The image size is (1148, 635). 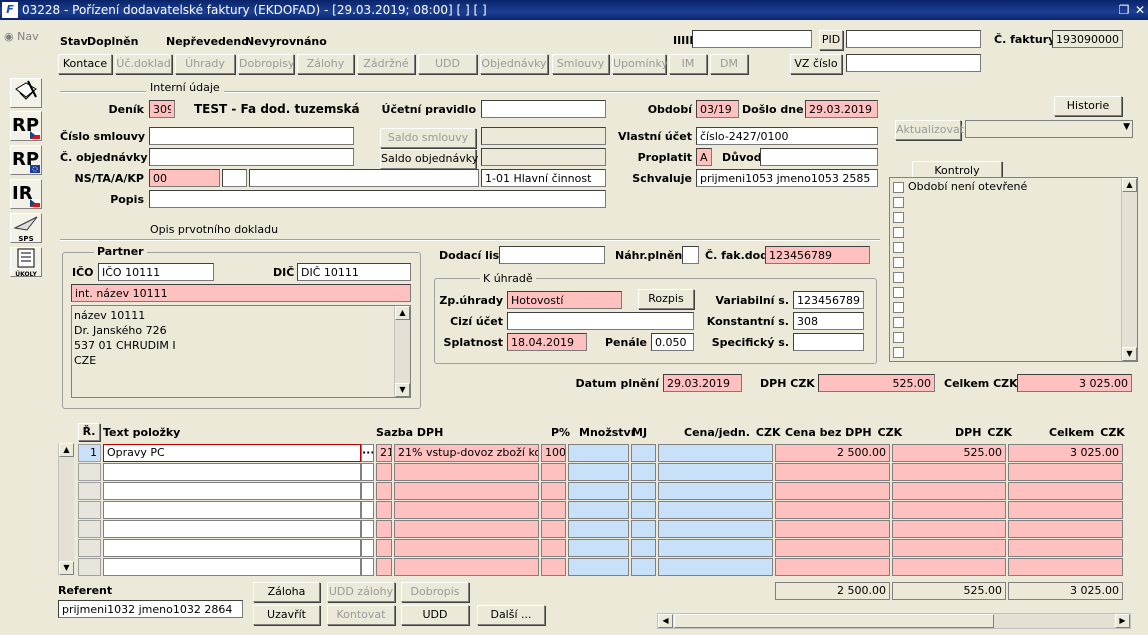 What do you see at coordinates (251, 136) in the screenshot?
I see `contract-input` at bounding box center [251, 136].